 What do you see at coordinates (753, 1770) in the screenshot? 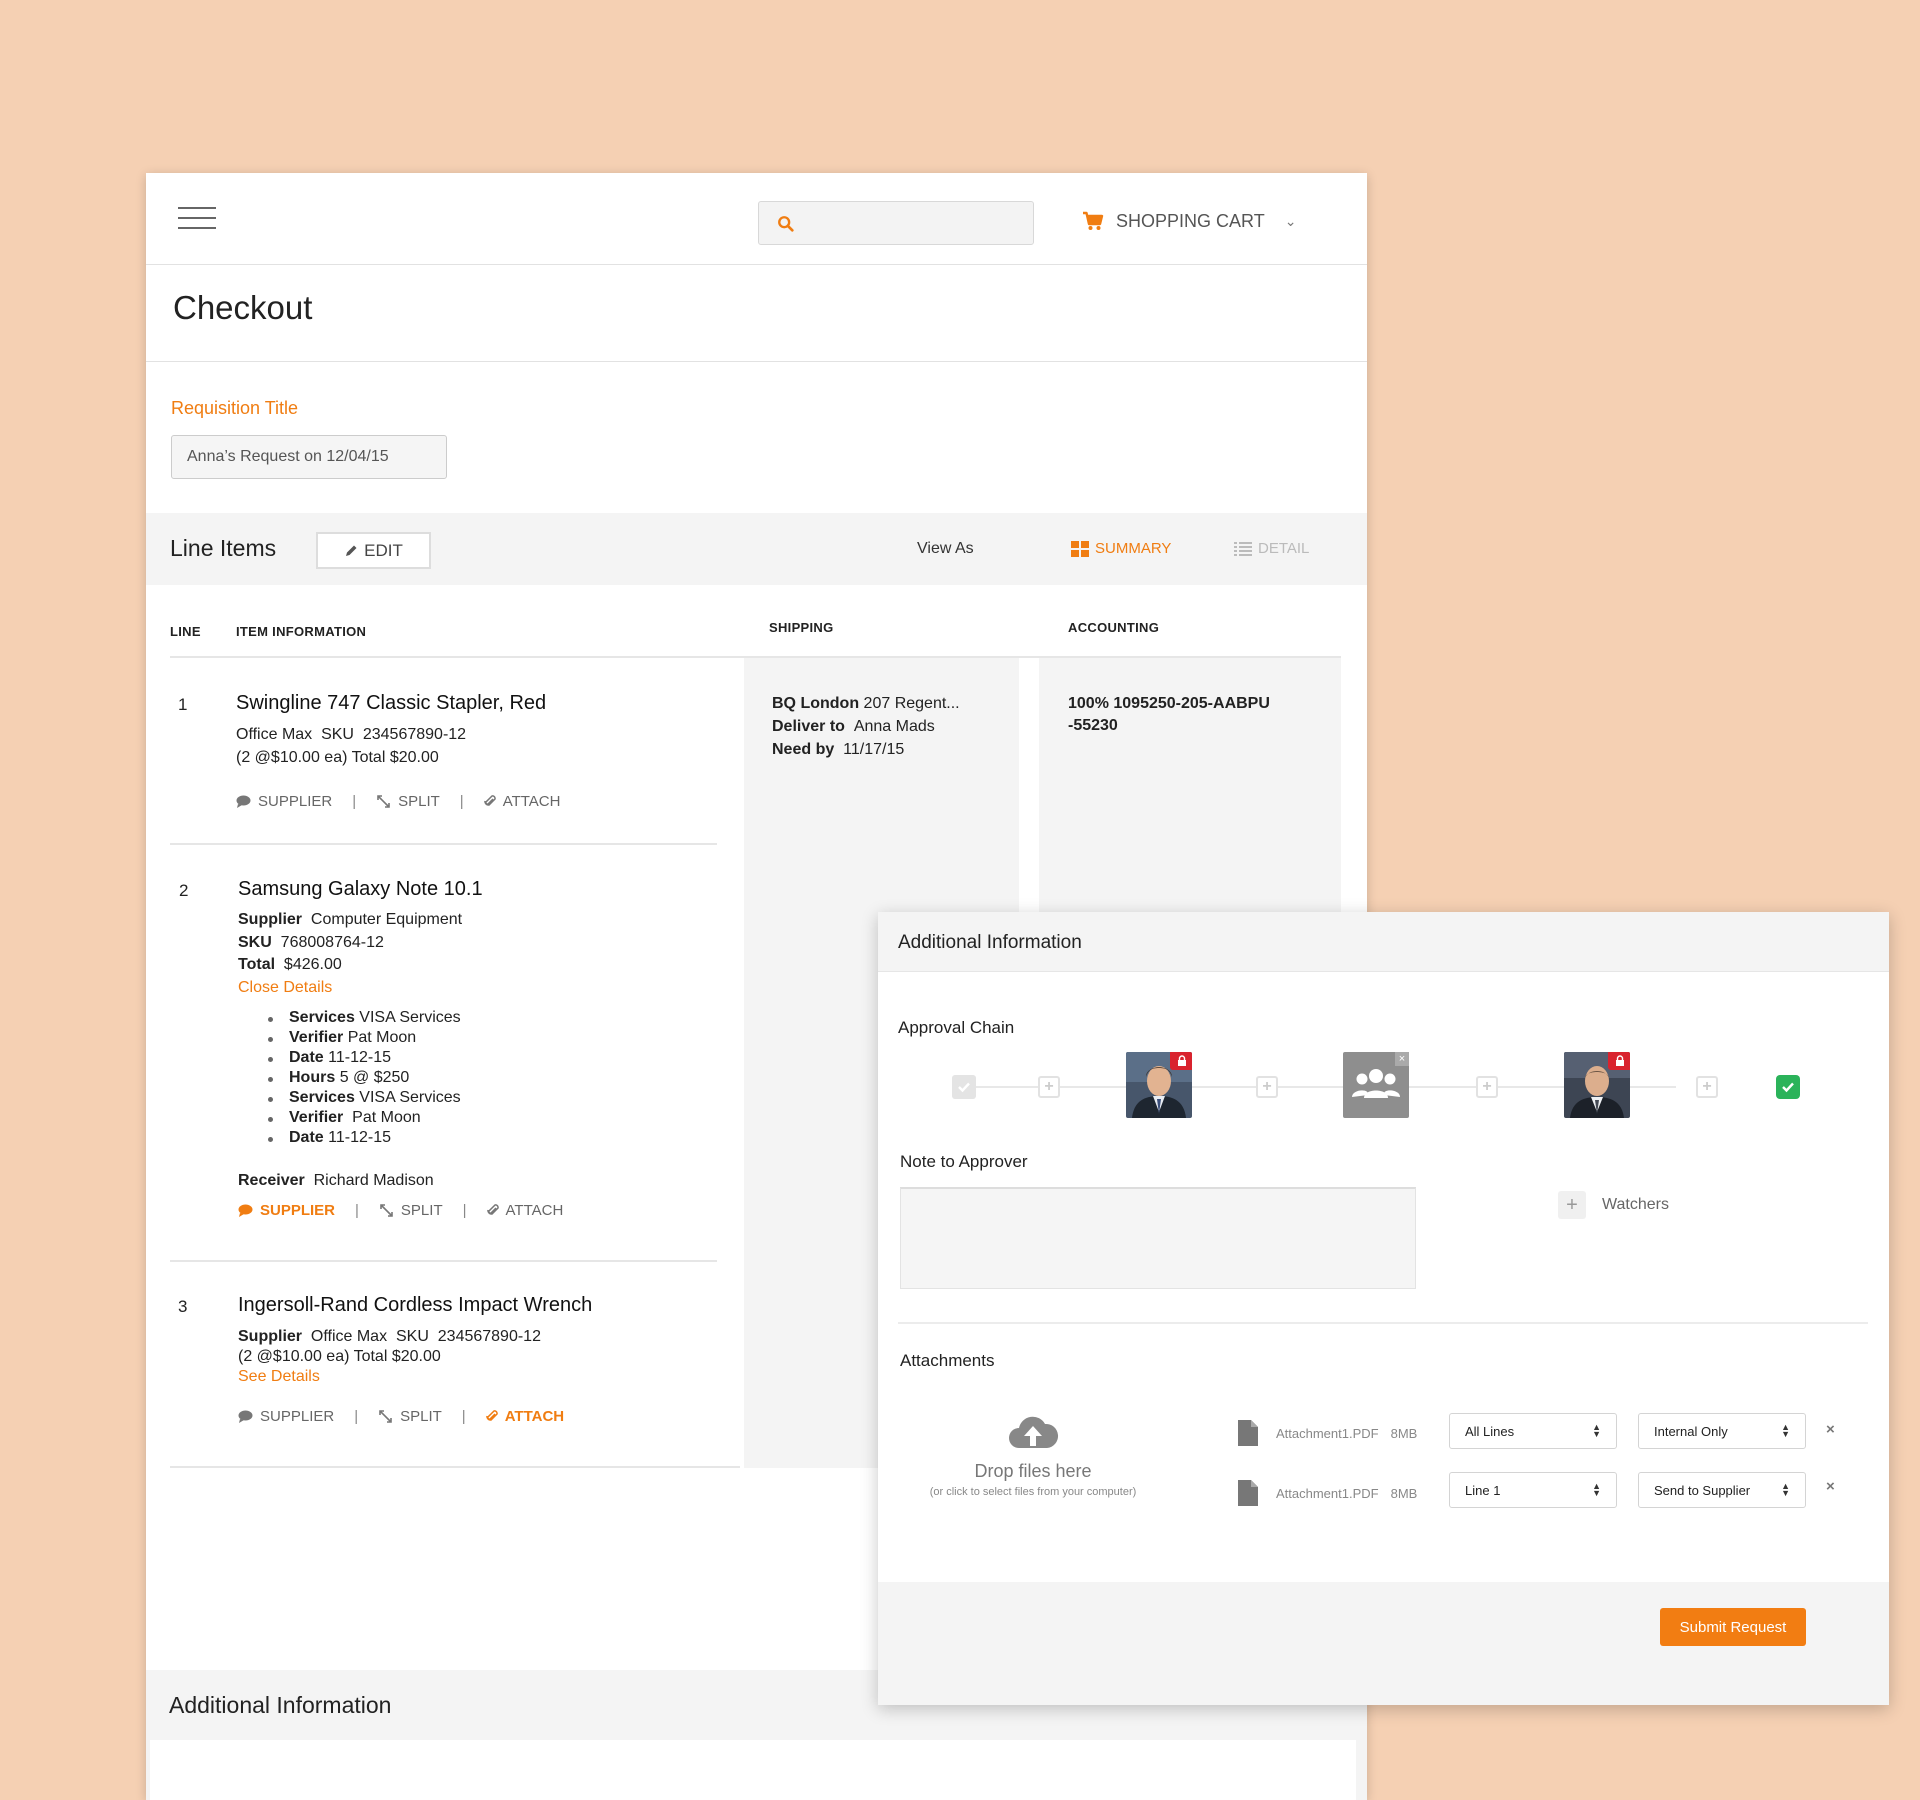
I see `section-body` at bounding box center [753, 1770].